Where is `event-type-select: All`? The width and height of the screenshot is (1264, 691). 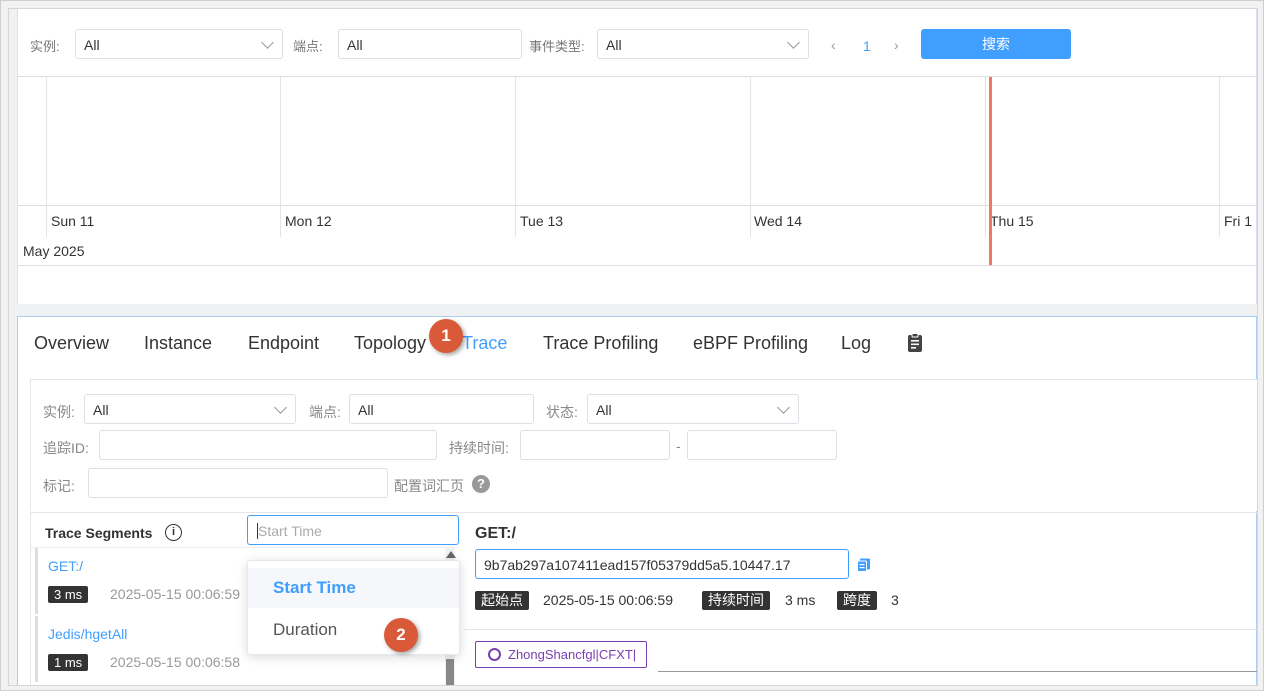
event-type-select: All is located at coordinates (703, 44).